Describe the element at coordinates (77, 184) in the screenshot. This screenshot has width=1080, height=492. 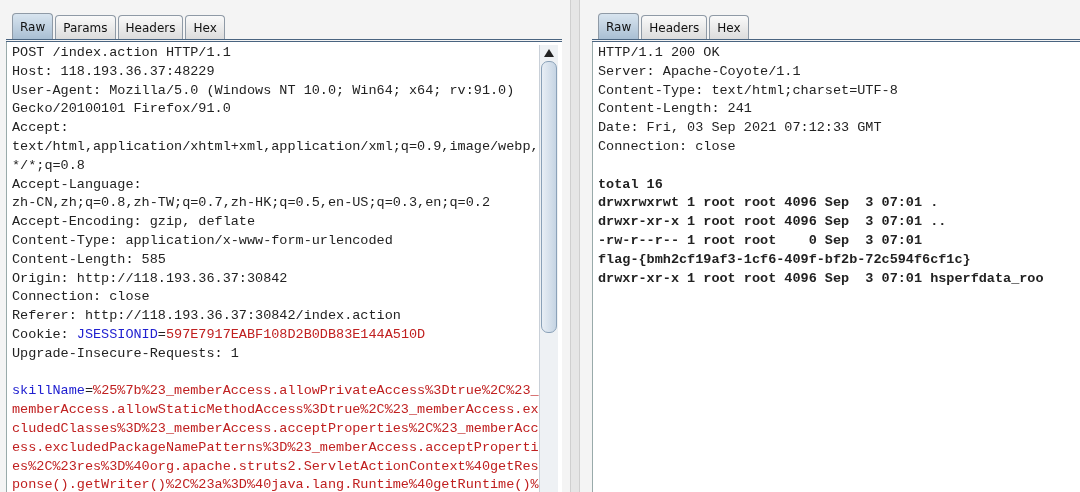
I see `code-line: Accept-Language:` at that location.